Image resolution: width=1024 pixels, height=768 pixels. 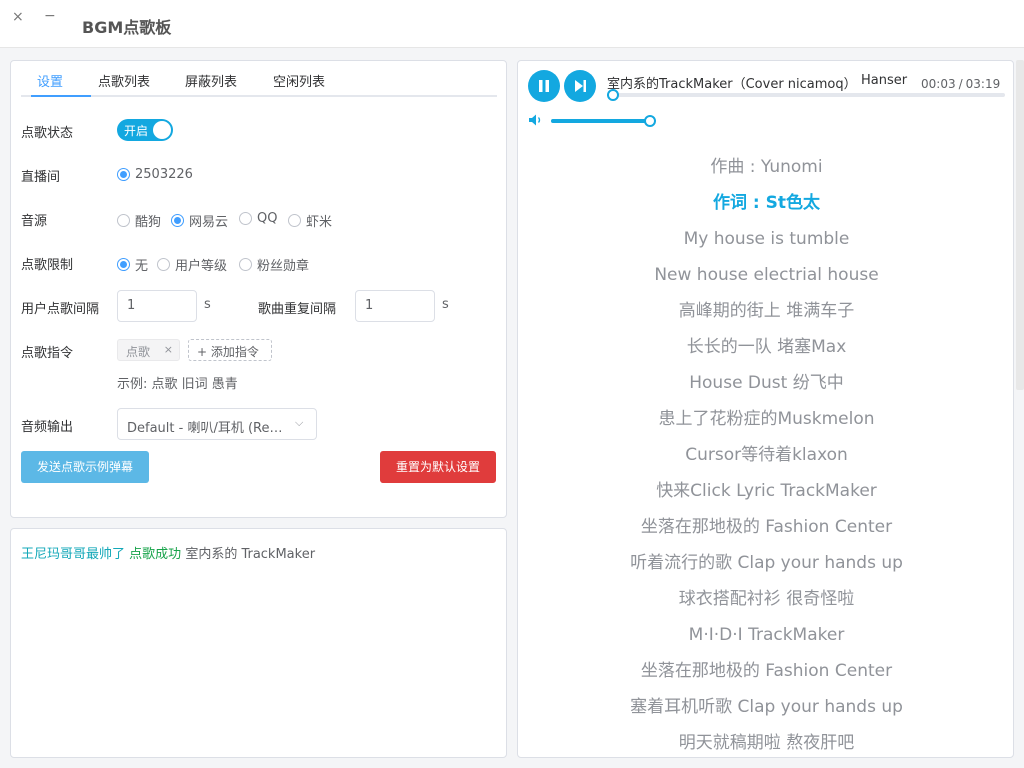 I want to click on chevron-down-icon: ⌵, so click(x=299, y=422).